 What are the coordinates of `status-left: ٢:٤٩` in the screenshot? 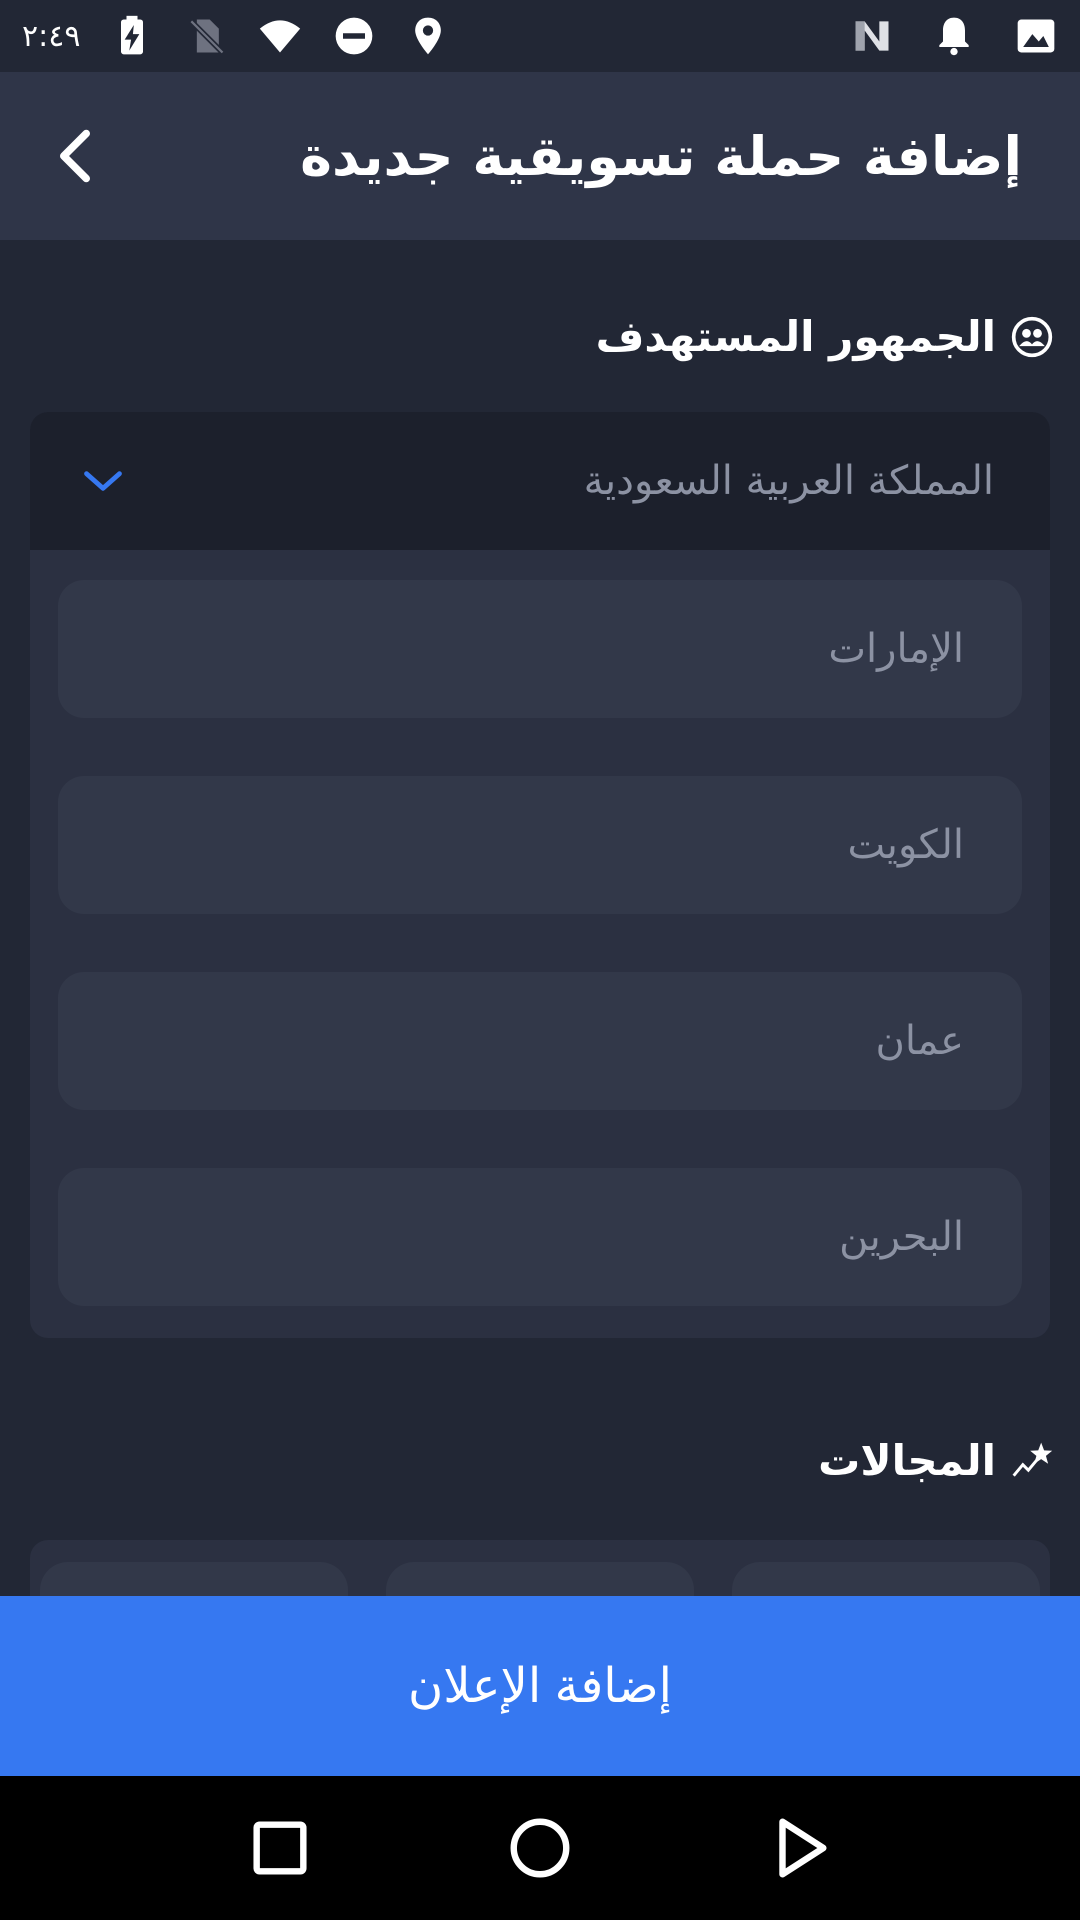 It's located at (236, 36).